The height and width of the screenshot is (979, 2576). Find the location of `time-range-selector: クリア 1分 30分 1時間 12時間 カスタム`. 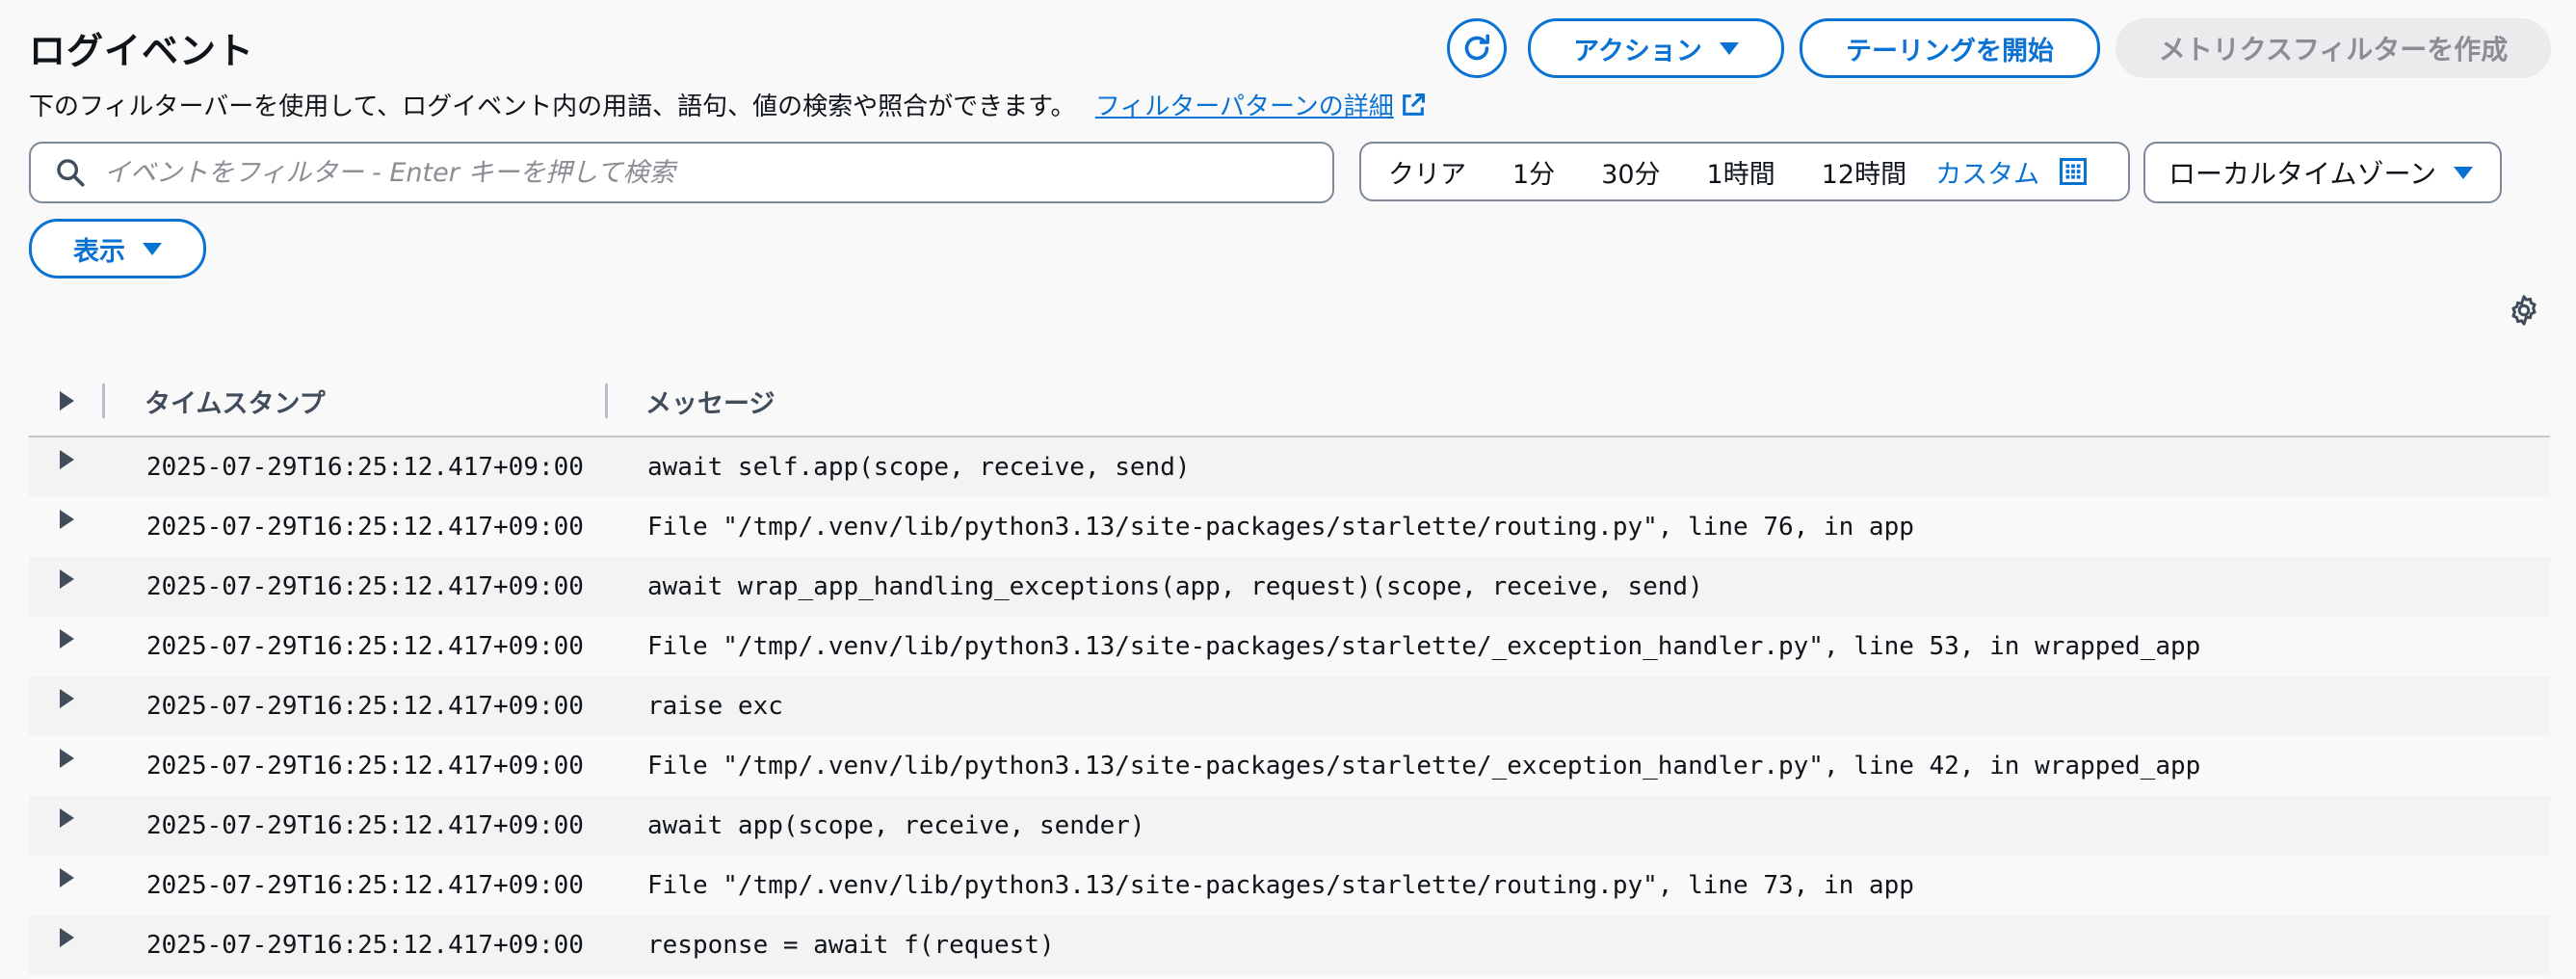

time-range-selector: クリア 1分 30分 1時間 12時間 カスタム is located at coordinates (1744, 171).